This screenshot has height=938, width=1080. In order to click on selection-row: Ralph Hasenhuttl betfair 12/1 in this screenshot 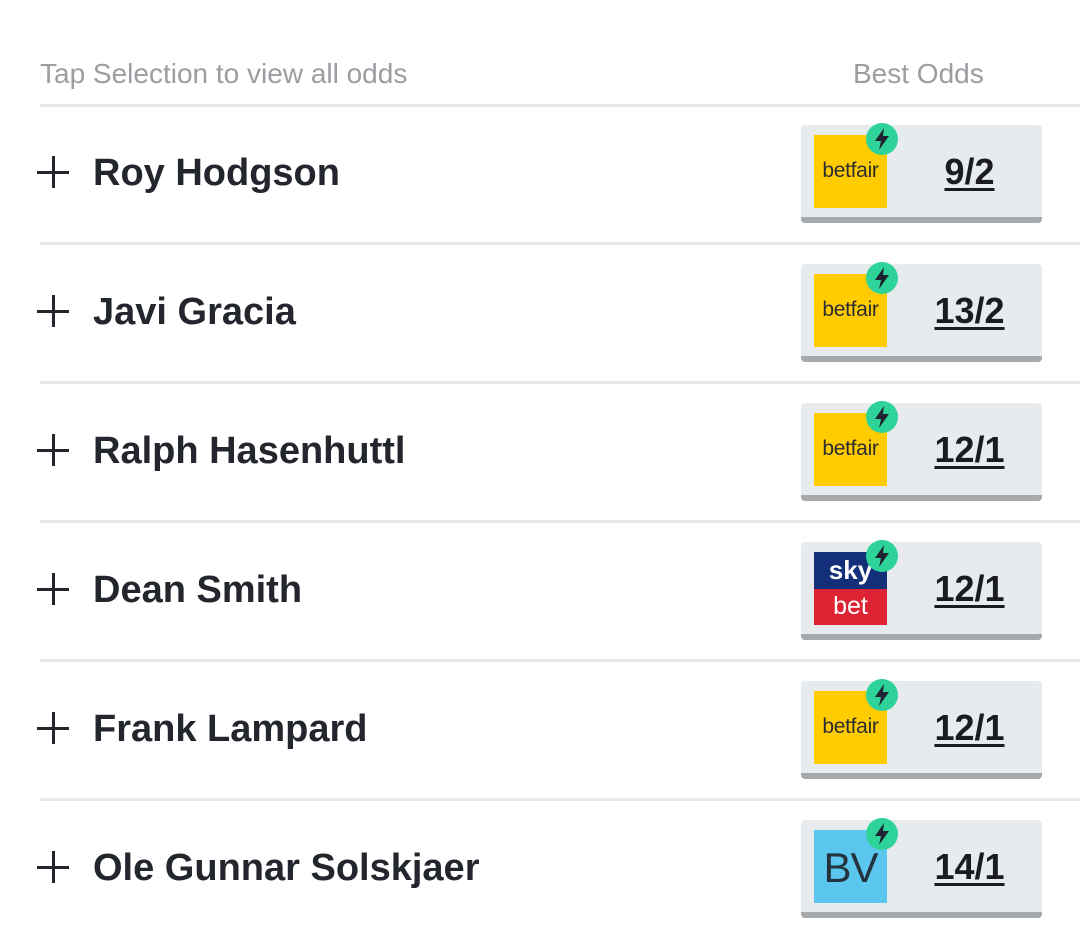, I will do `click(540, 453)`.